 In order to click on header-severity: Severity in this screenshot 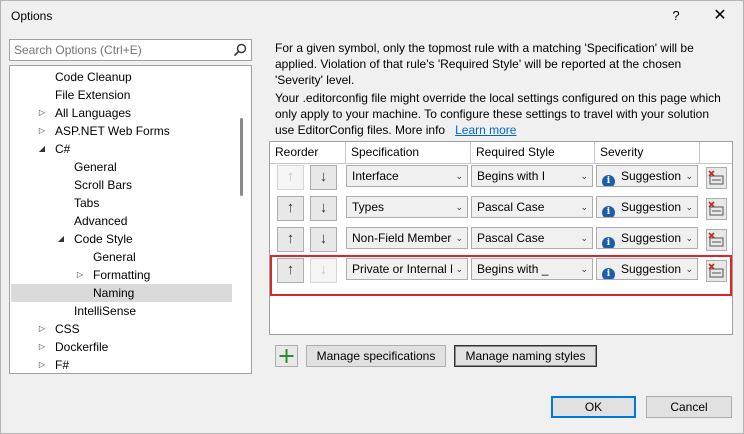, I will do `click(647, 153)`.